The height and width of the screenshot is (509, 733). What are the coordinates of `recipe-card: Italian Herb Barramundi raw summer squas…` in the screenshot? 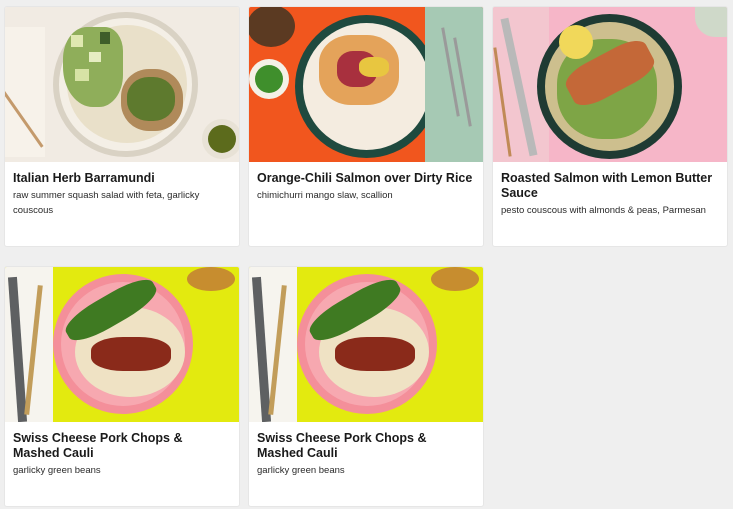 It's located at (122, 126).